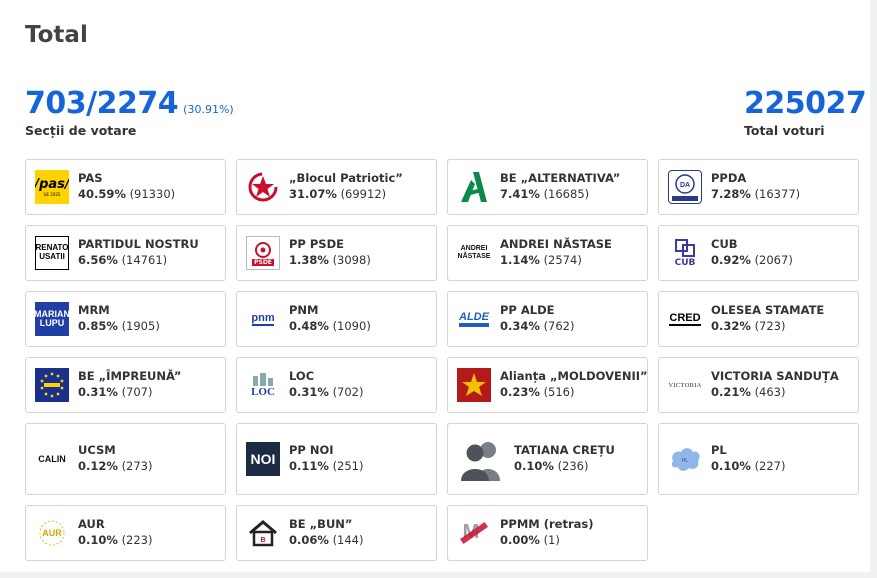 The height and width of the screenshot is (578, 877). Describe the element at coordinates (144, 260) in the screenshot. I see `party-votes: (14761)` at that location.